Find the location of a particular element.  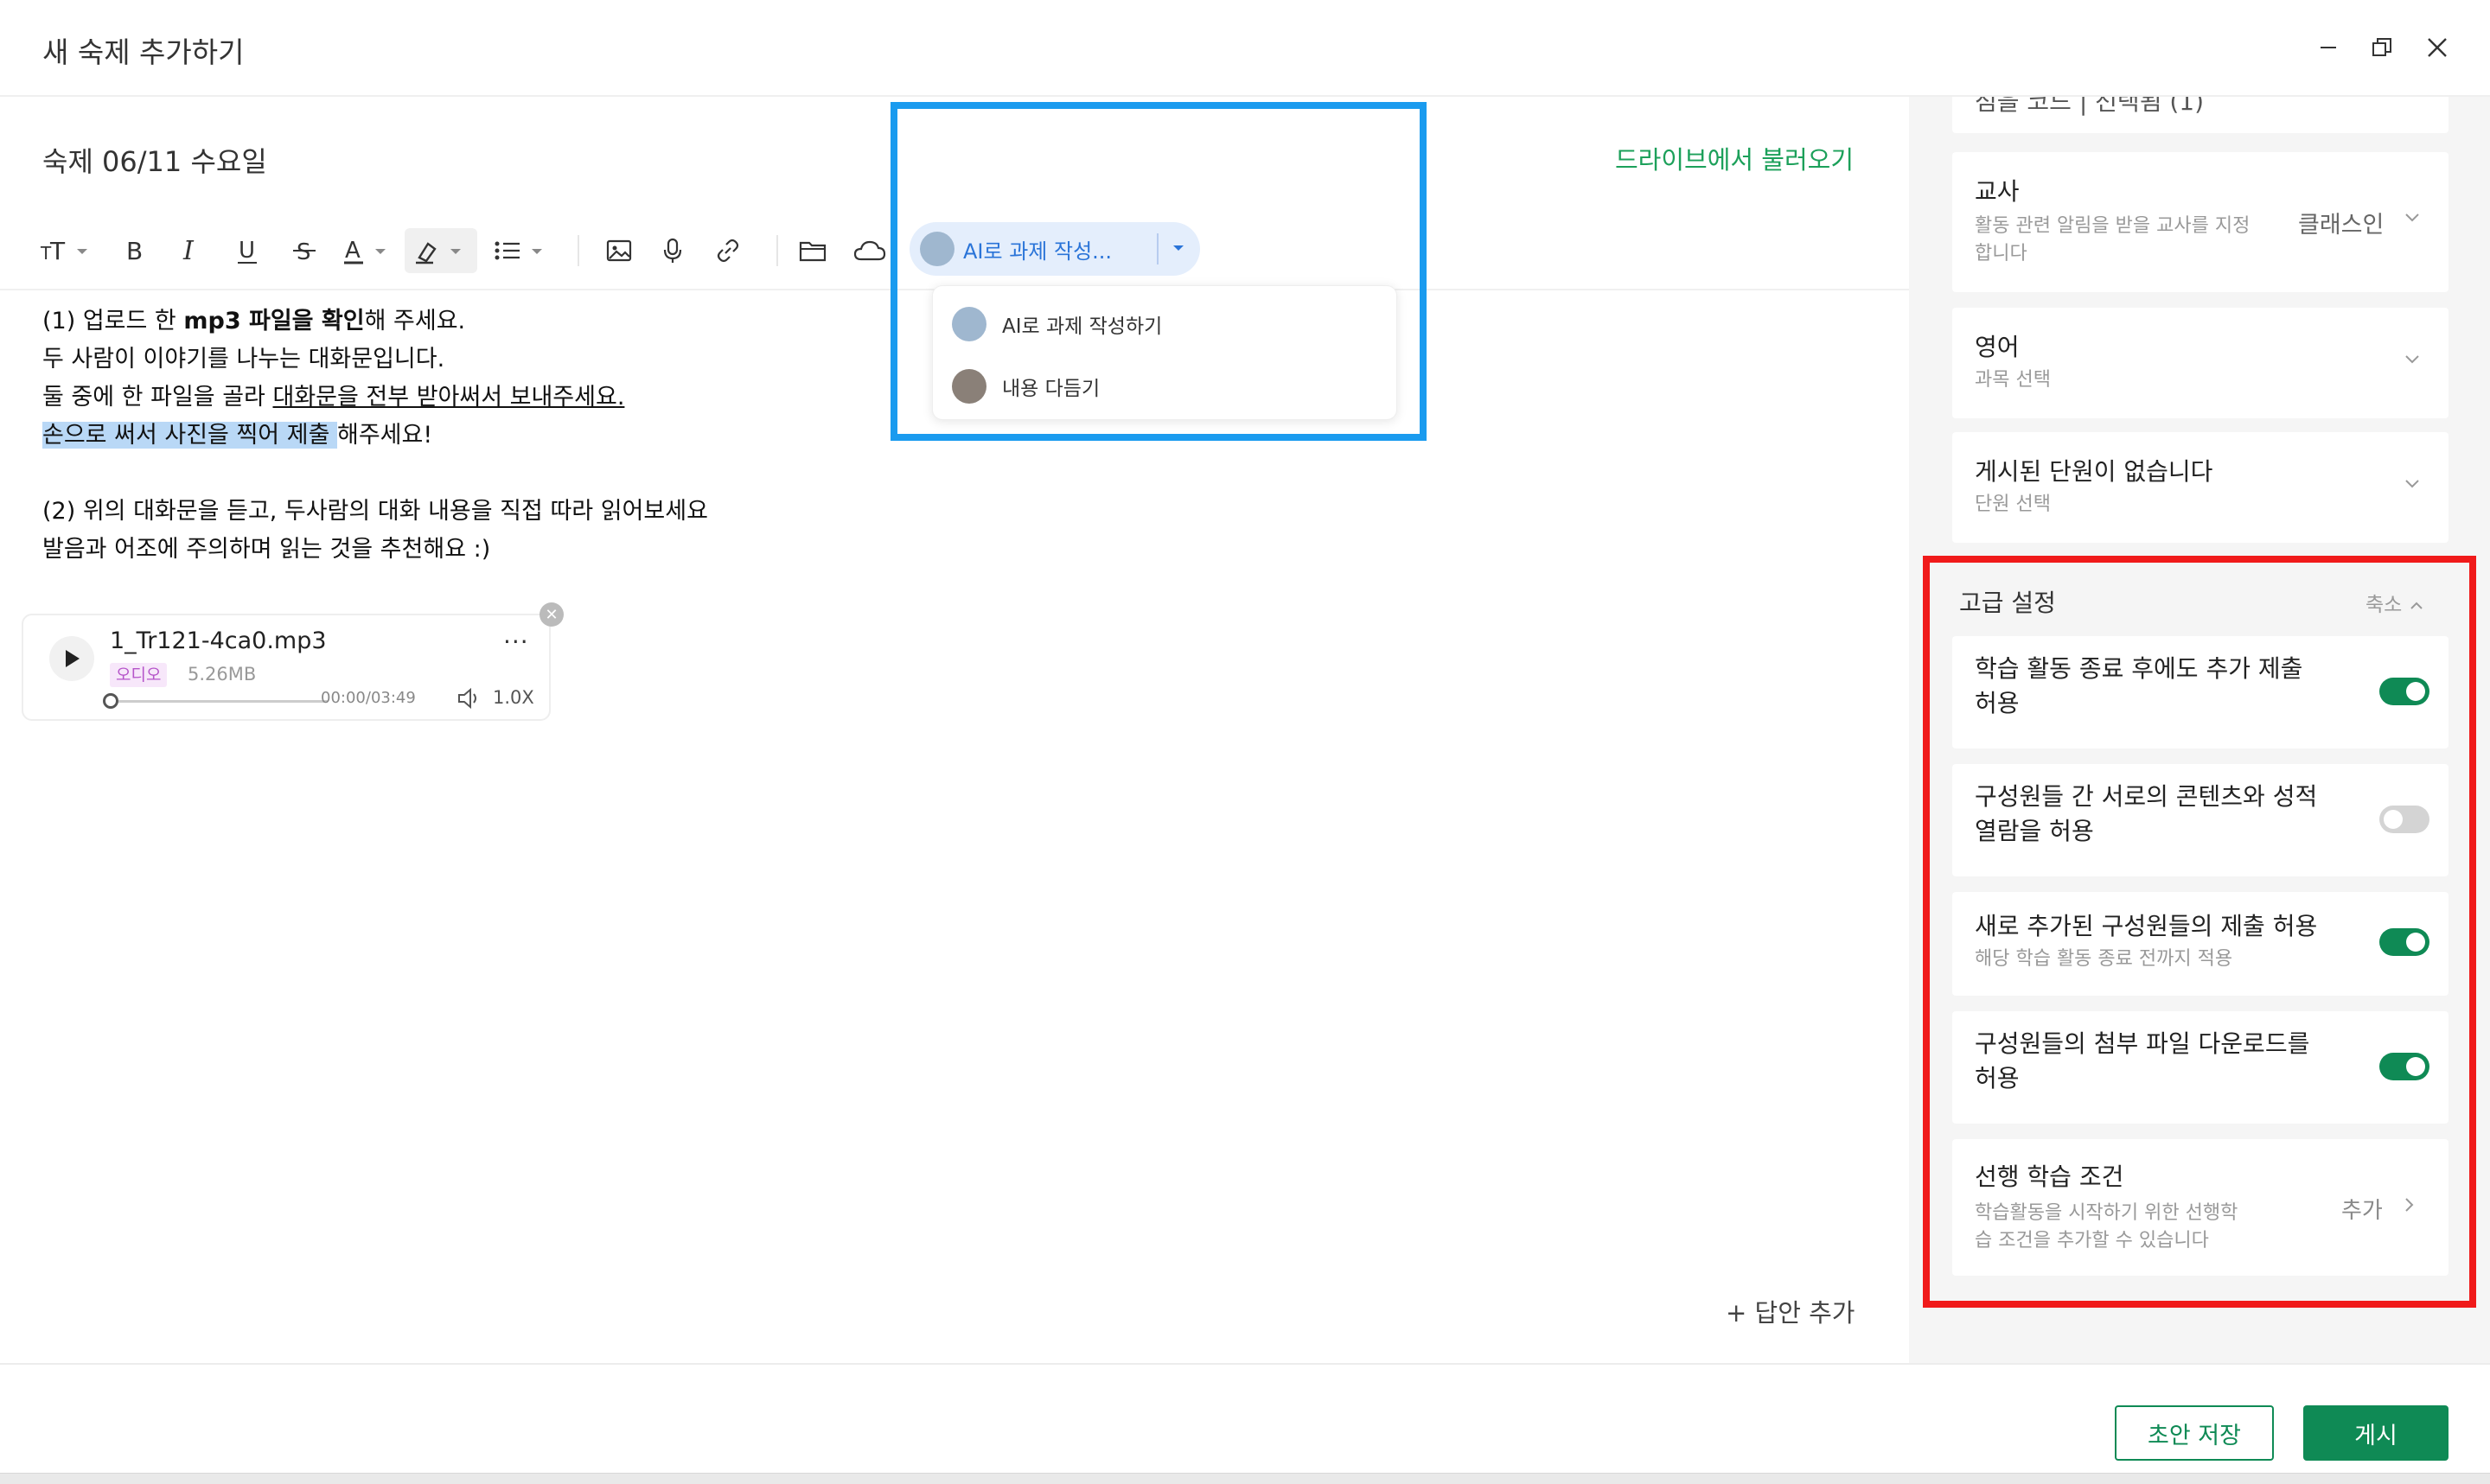

underline-icon: U is located at coordinates (248, 251).